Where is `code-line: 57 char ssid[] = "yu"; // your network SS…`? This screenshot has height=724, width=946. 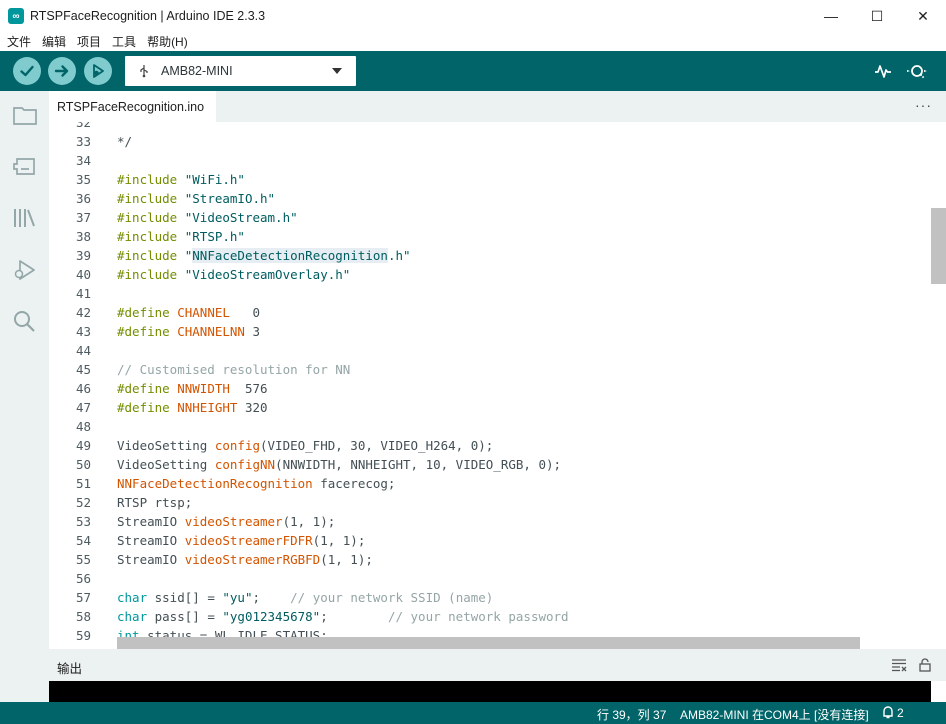 code-line: 57 char ssid[] = "yu"; // your network SS… is located at coordinates (490, 597).